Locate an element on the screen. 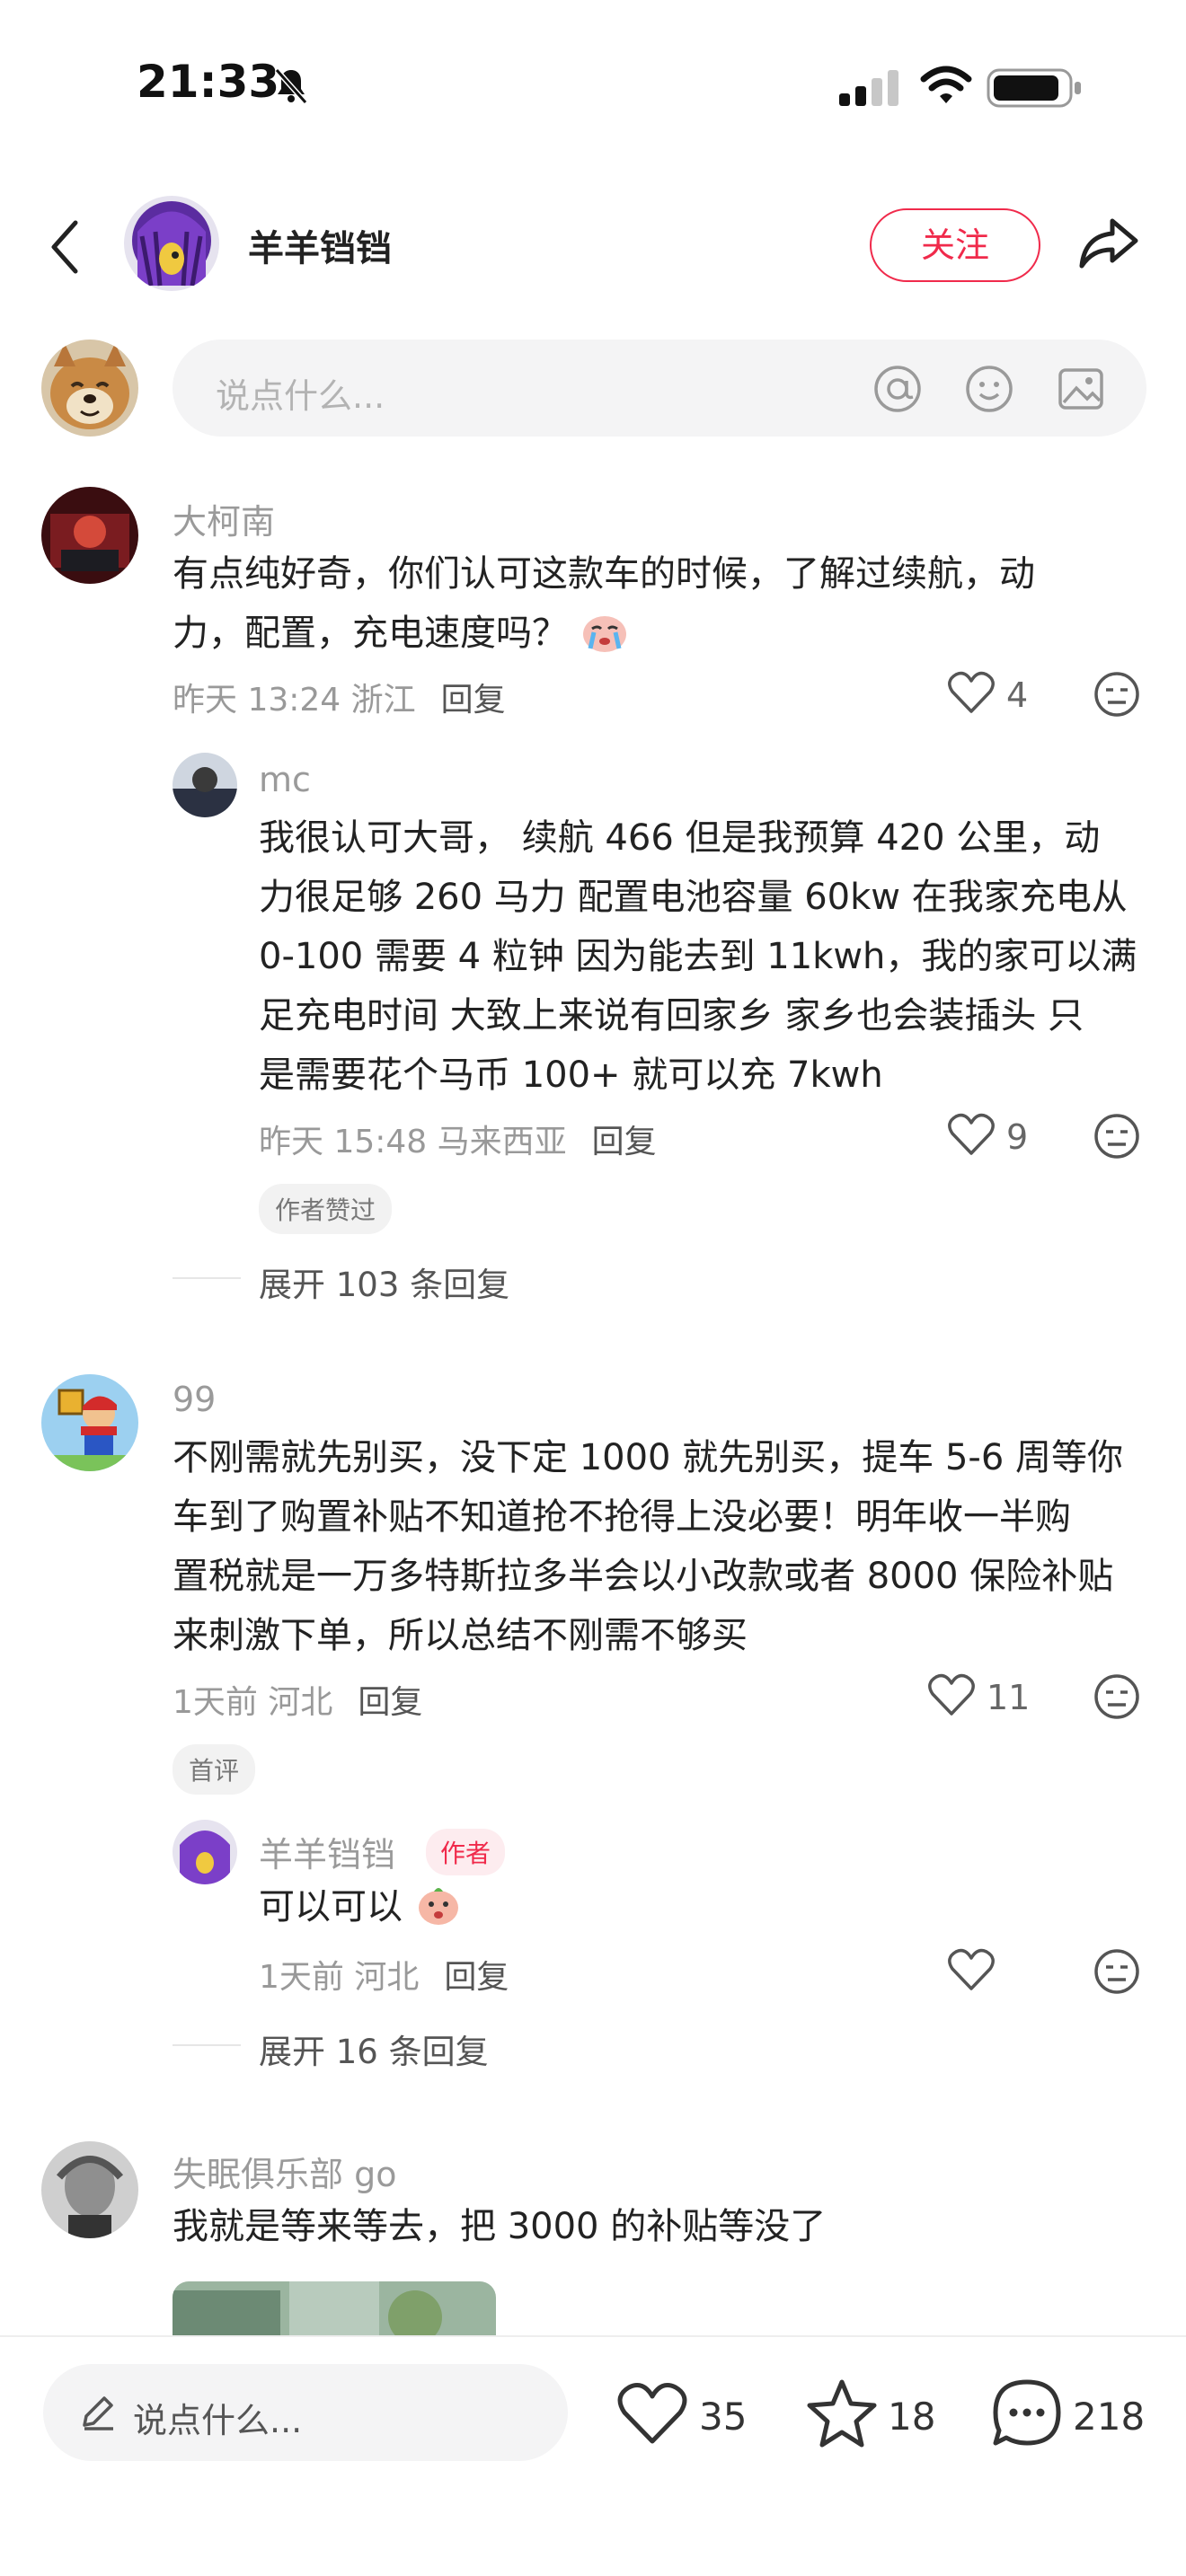 The image size is (1186, 2576). bell-muted-icon is located at coordinates (291, 86).